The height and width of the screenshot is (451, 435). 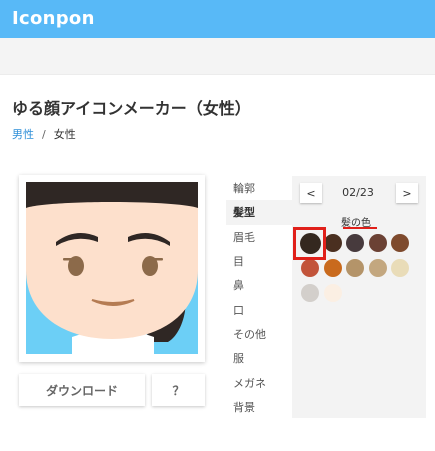 I want to click on sub-bar, so click(x=217, y=56).